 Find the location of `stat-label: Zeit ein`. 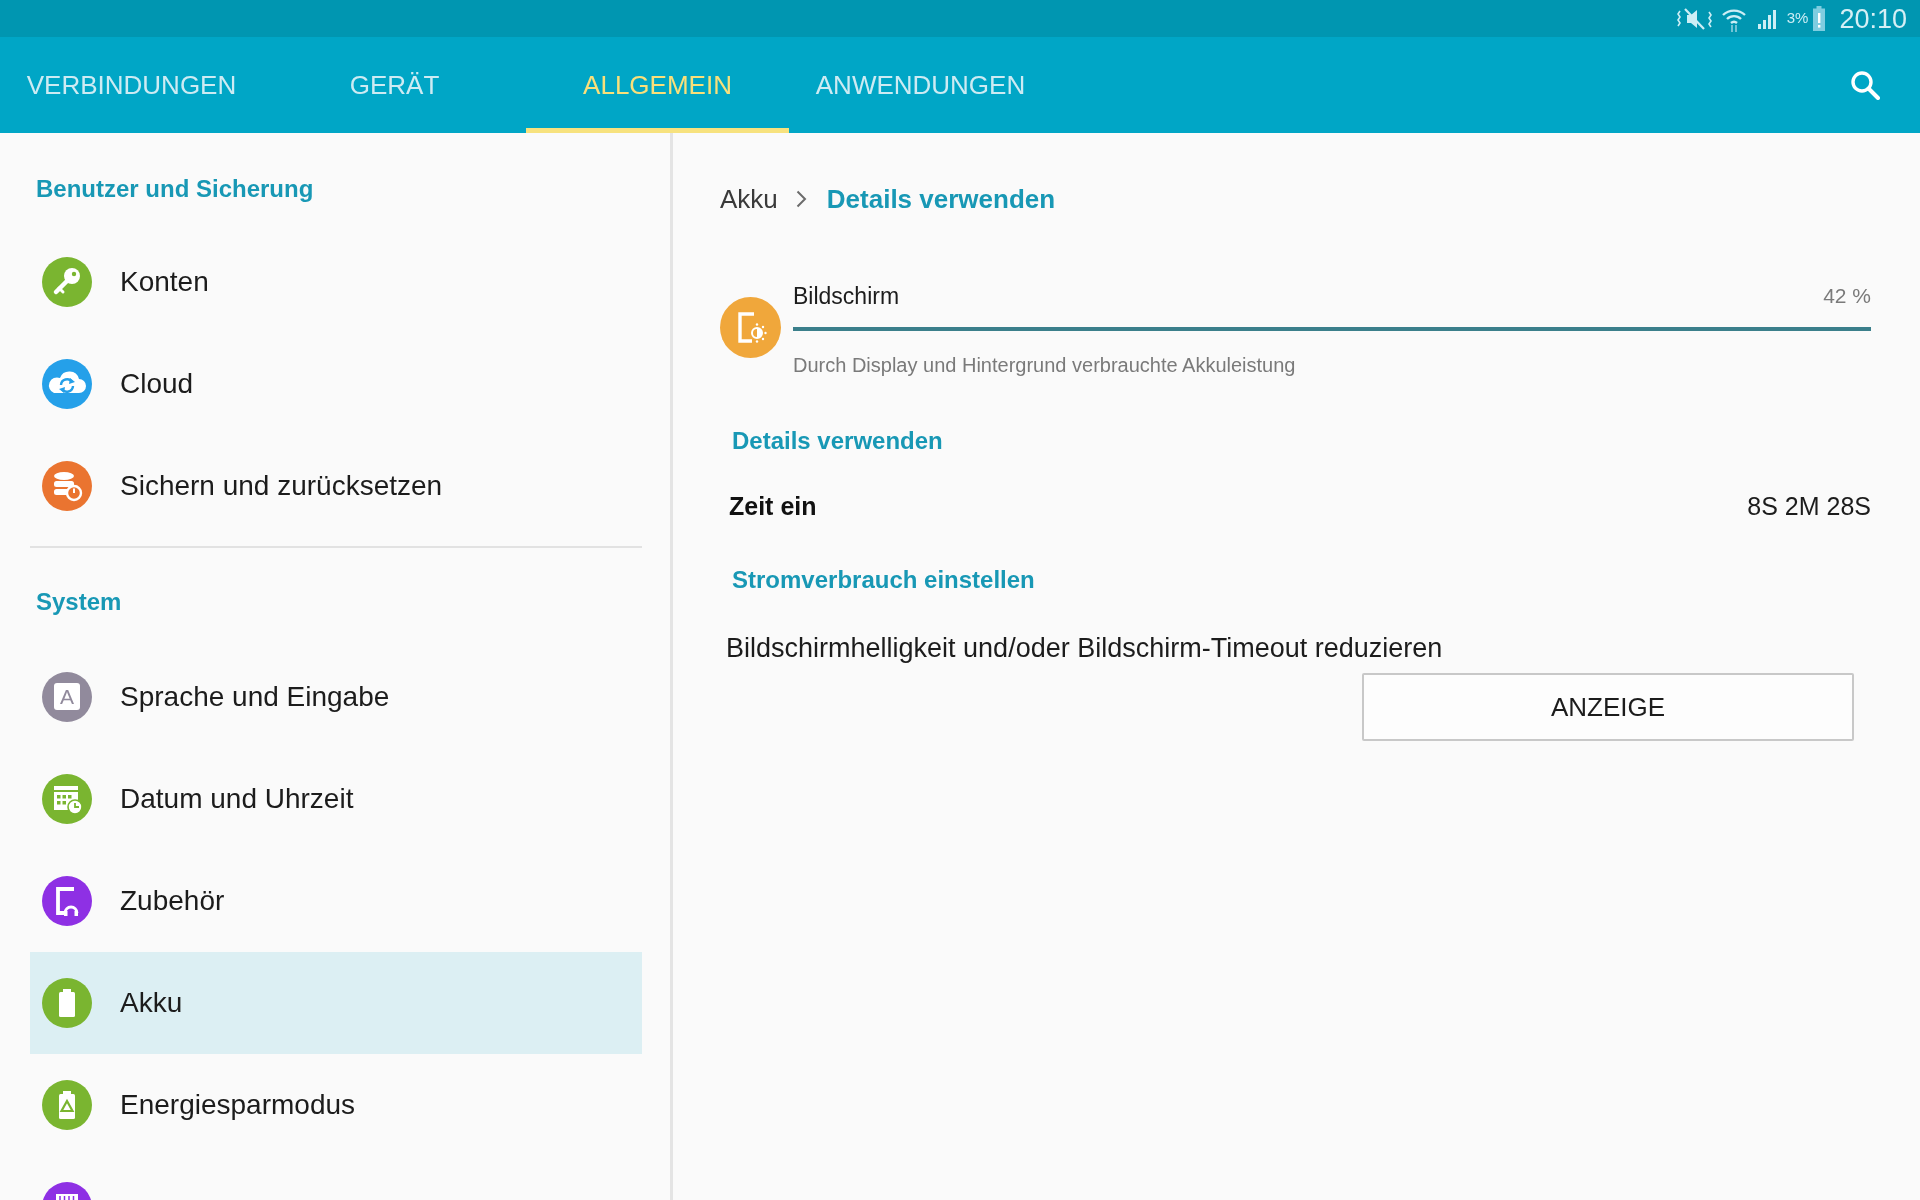

stat-label: Zeit ein is located at coordinates (773, 507).